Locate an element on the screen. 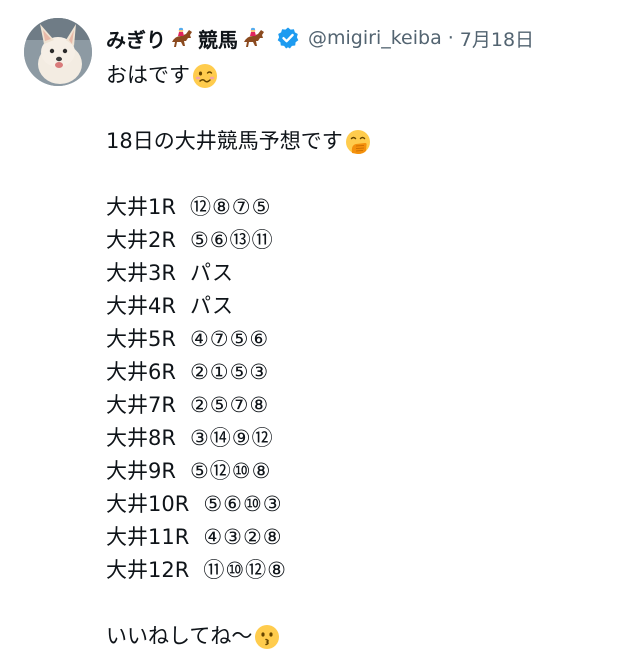 The image size is (640, 662). outro-text: いいねしてね〜 is located at coordinates (179, 636).